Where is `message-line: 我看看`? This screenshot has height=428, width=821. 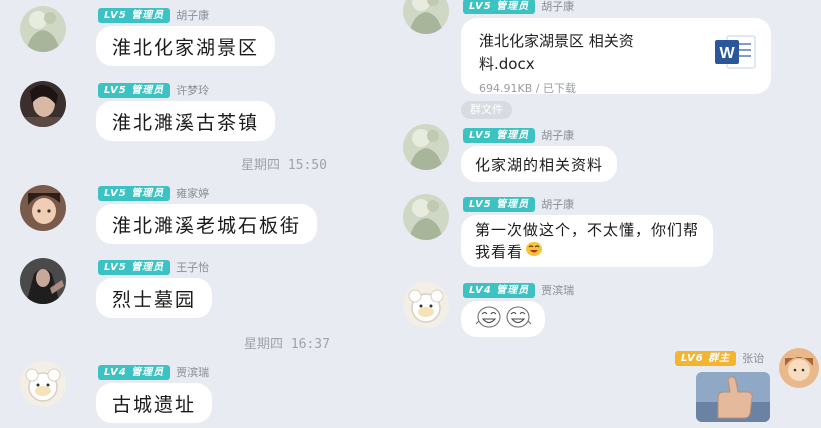 message-line: 我看看 is located at coordinates (509, 252).